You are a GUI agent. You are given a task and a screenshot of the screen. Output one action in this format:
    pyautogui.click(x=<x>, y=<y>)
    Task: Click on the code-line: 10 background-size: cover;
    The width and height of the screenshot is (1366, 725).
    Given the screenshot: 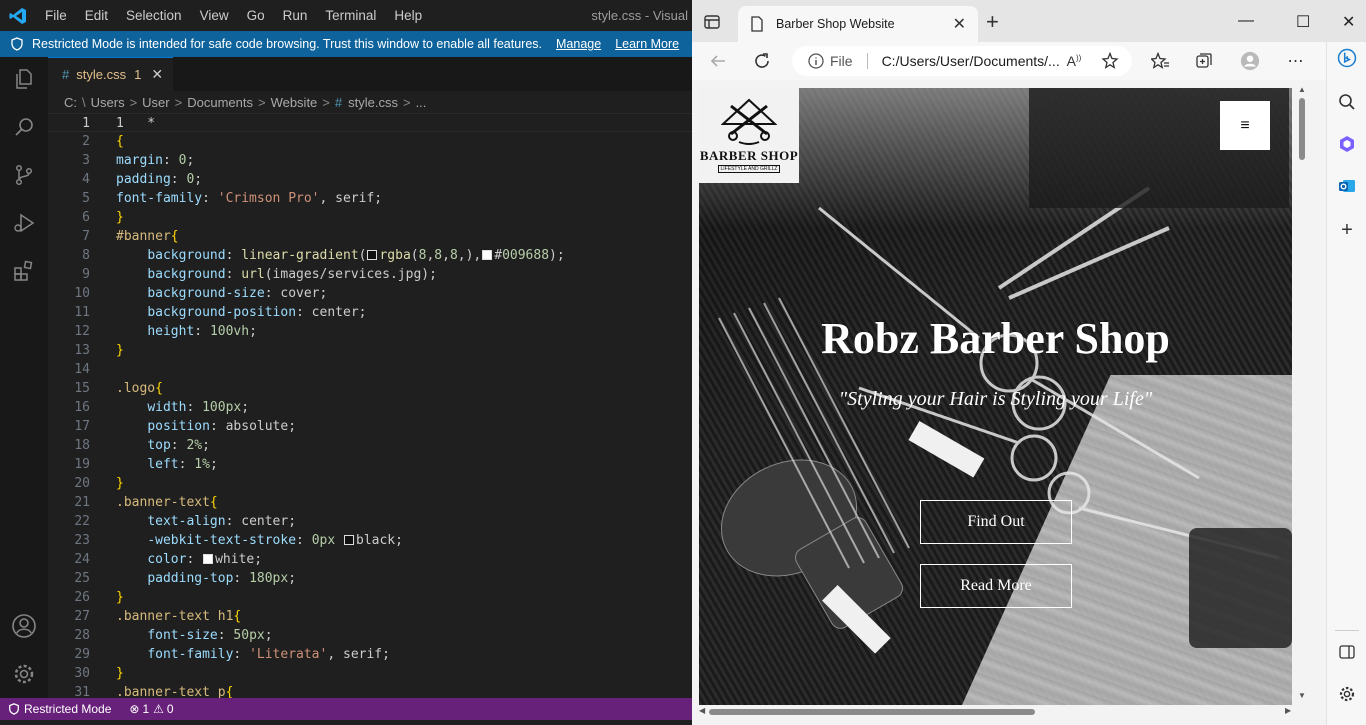 What is the action you would take?
    pyautogui.click(x=370, y=293)
    